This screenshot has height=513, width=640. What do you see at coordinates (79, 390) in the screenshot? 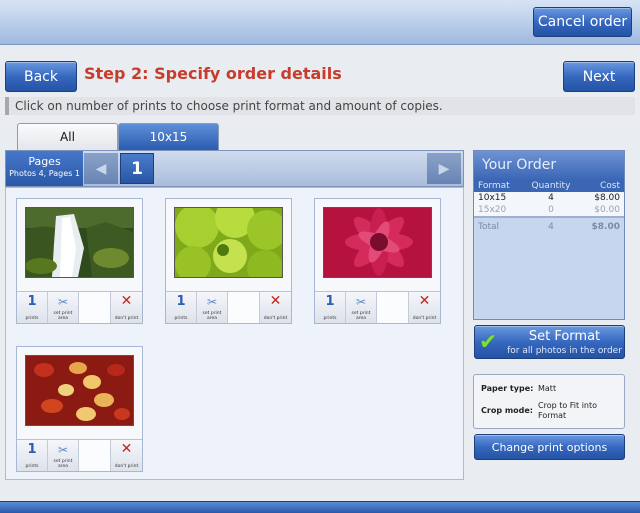
I see `autumn-leaves-thumbnail` at bounding box center [79, 390].